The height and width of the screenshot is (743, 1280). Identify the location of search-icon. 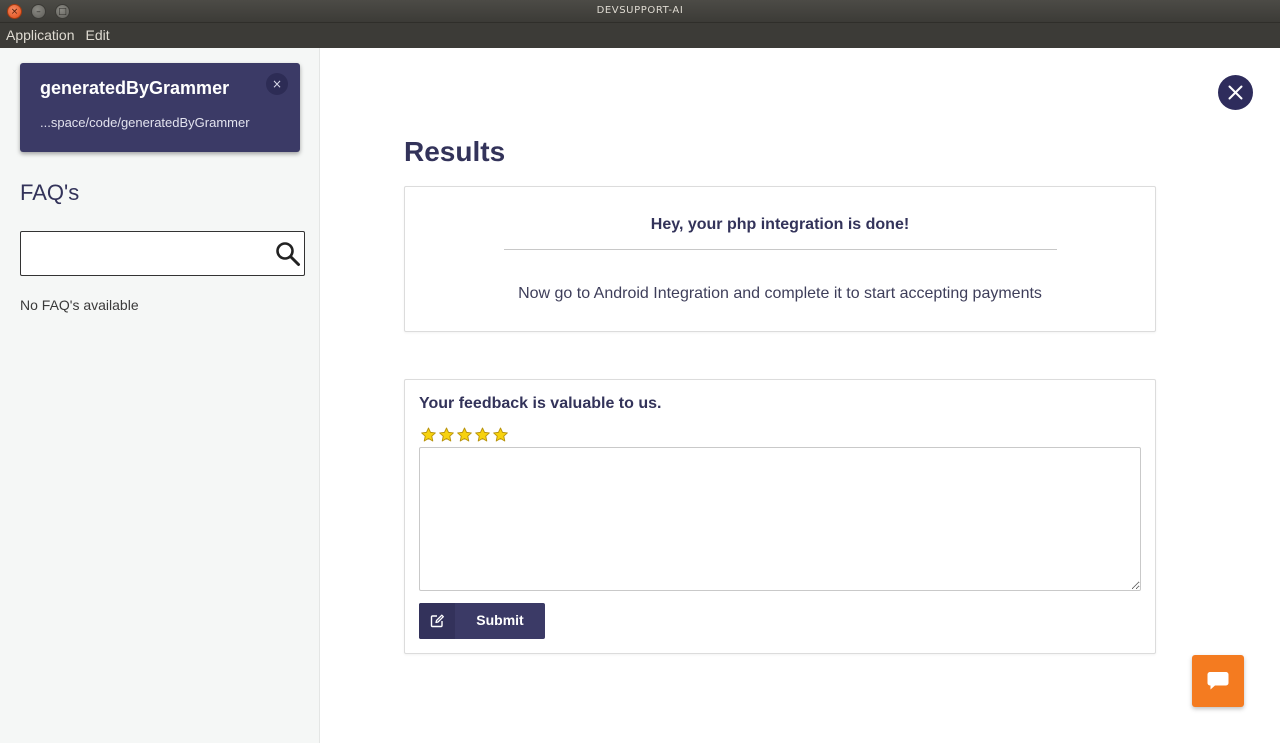
(288, 254).